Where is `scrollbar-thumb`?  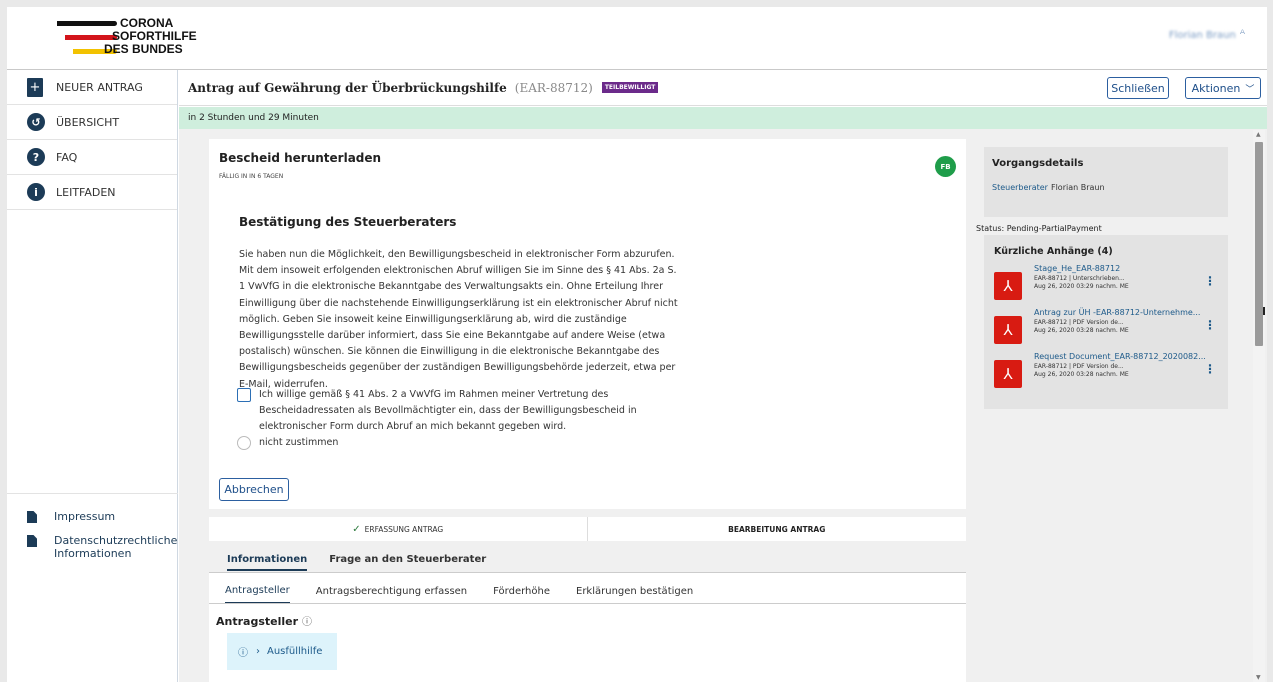
scrollbar-thumb is located at coordinates (1259, 244).